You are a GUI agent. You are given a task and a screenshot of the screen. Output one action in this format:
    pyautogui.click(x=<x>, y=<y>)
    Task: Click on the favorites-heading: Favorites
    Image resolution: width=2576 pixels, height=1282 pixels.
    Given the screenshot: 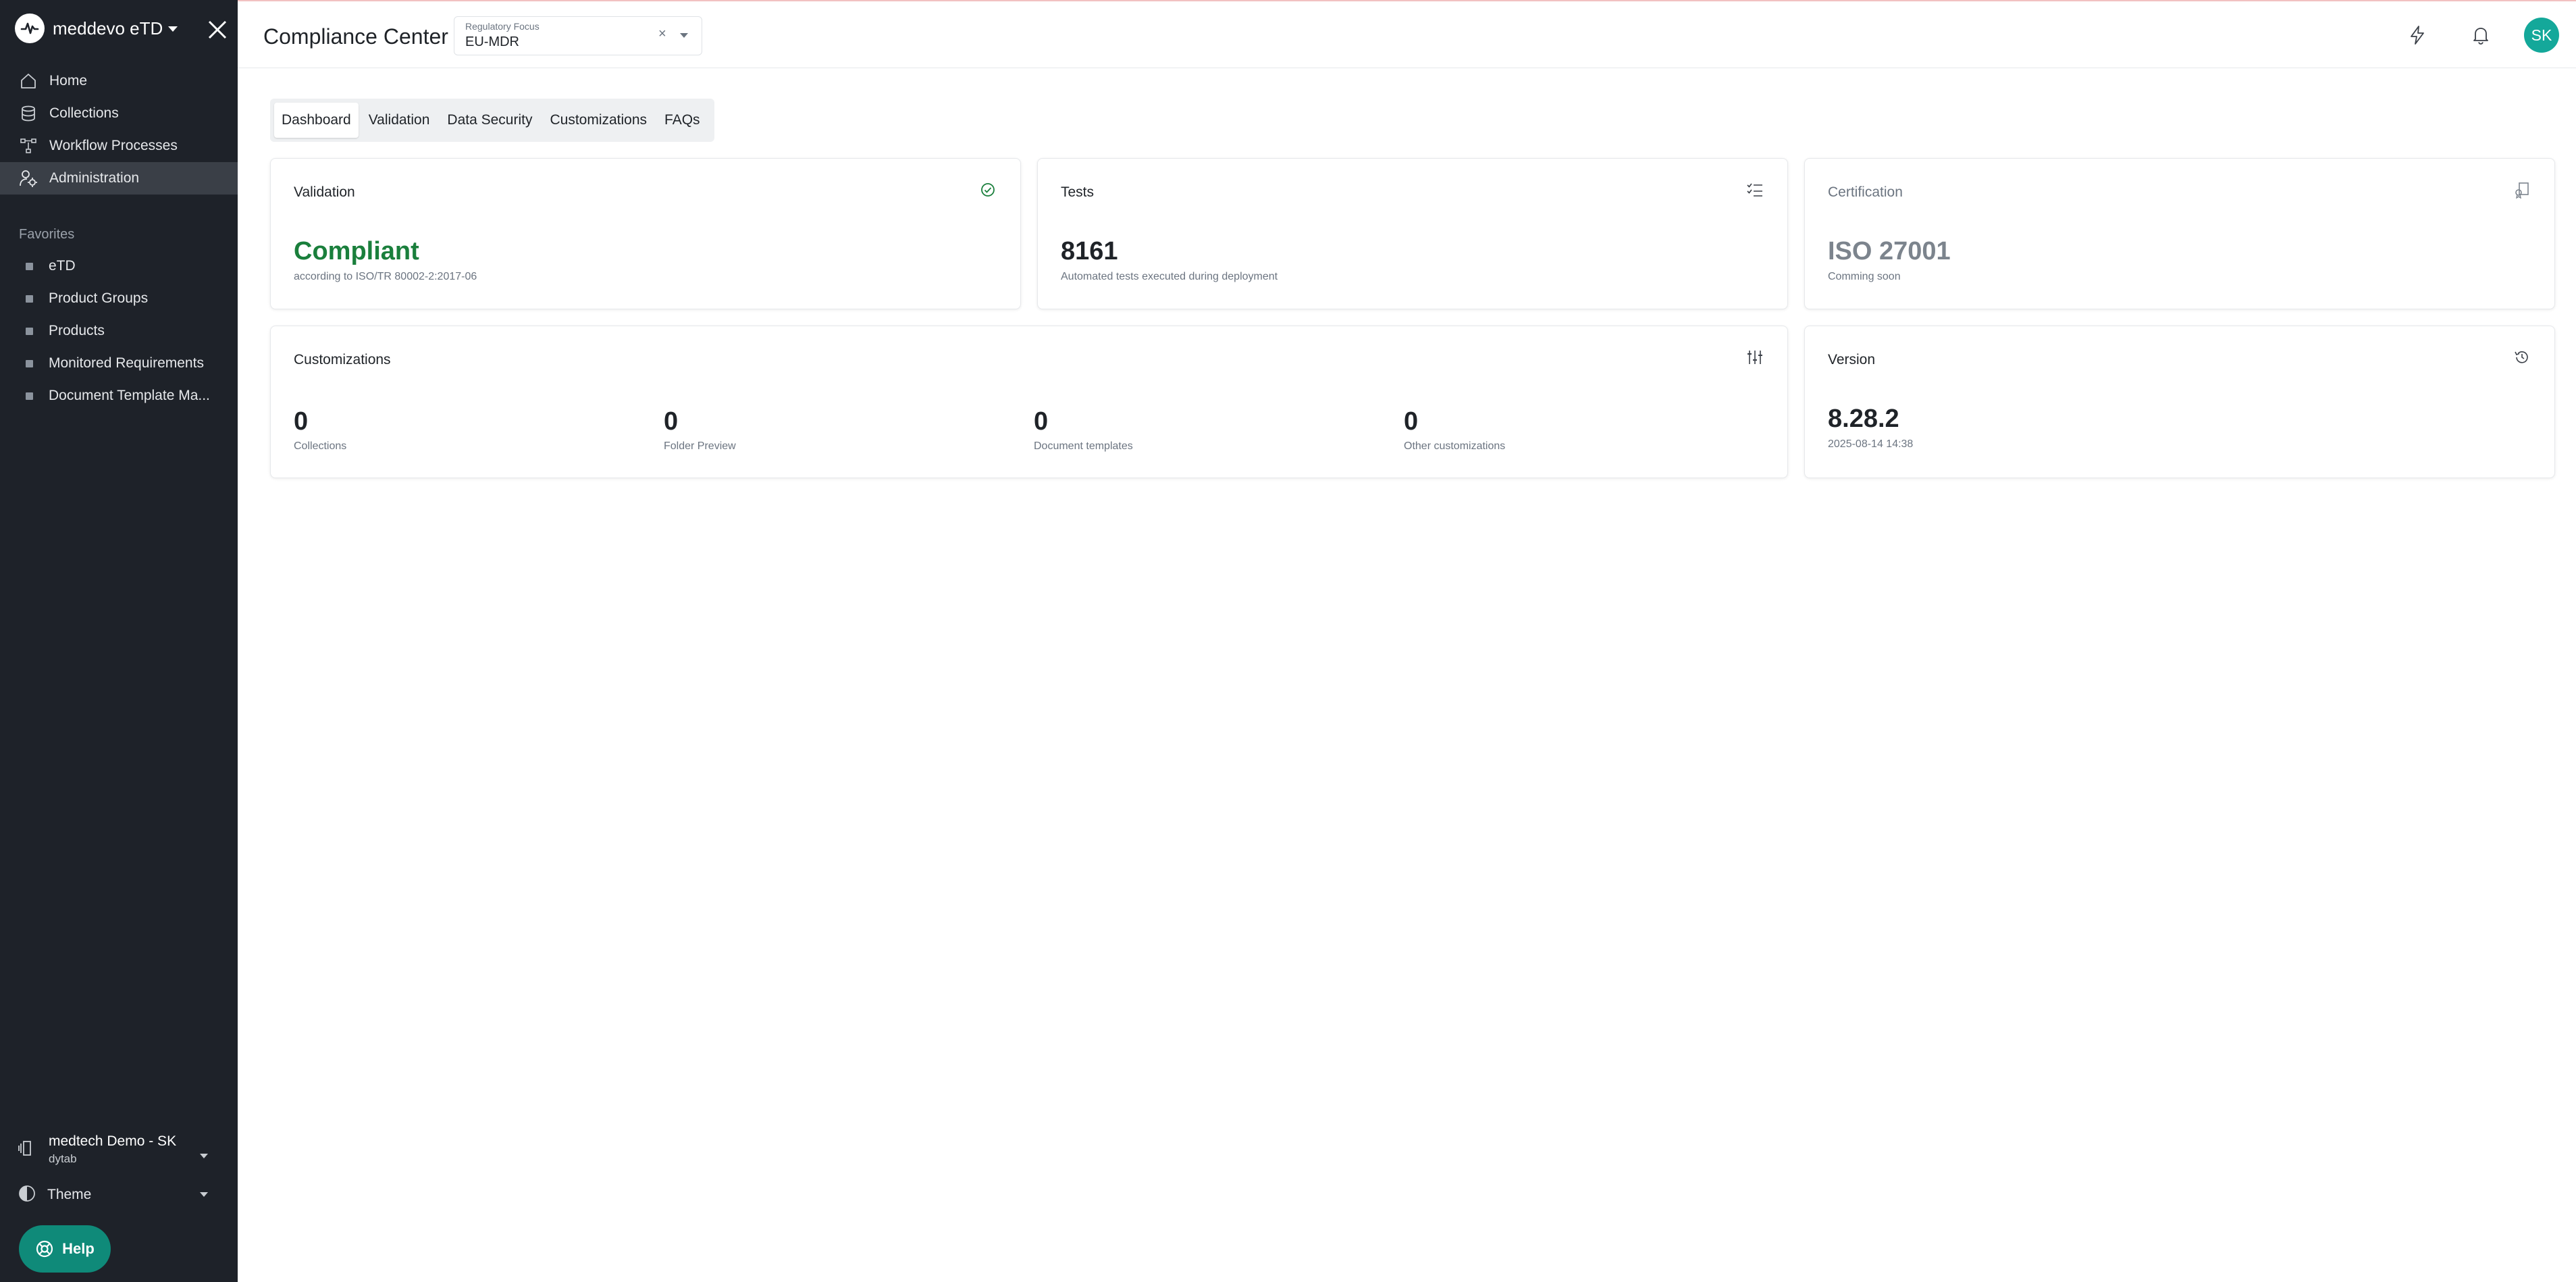 What is the action you would take?
    pyautogui.click(x=47, y=234)
    